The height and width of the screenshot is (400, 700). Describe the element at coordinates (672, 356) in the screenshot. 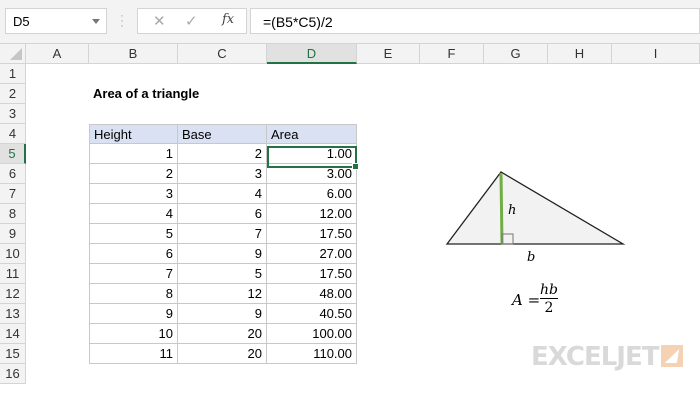

I see `logo-arrow-icon` at that location.